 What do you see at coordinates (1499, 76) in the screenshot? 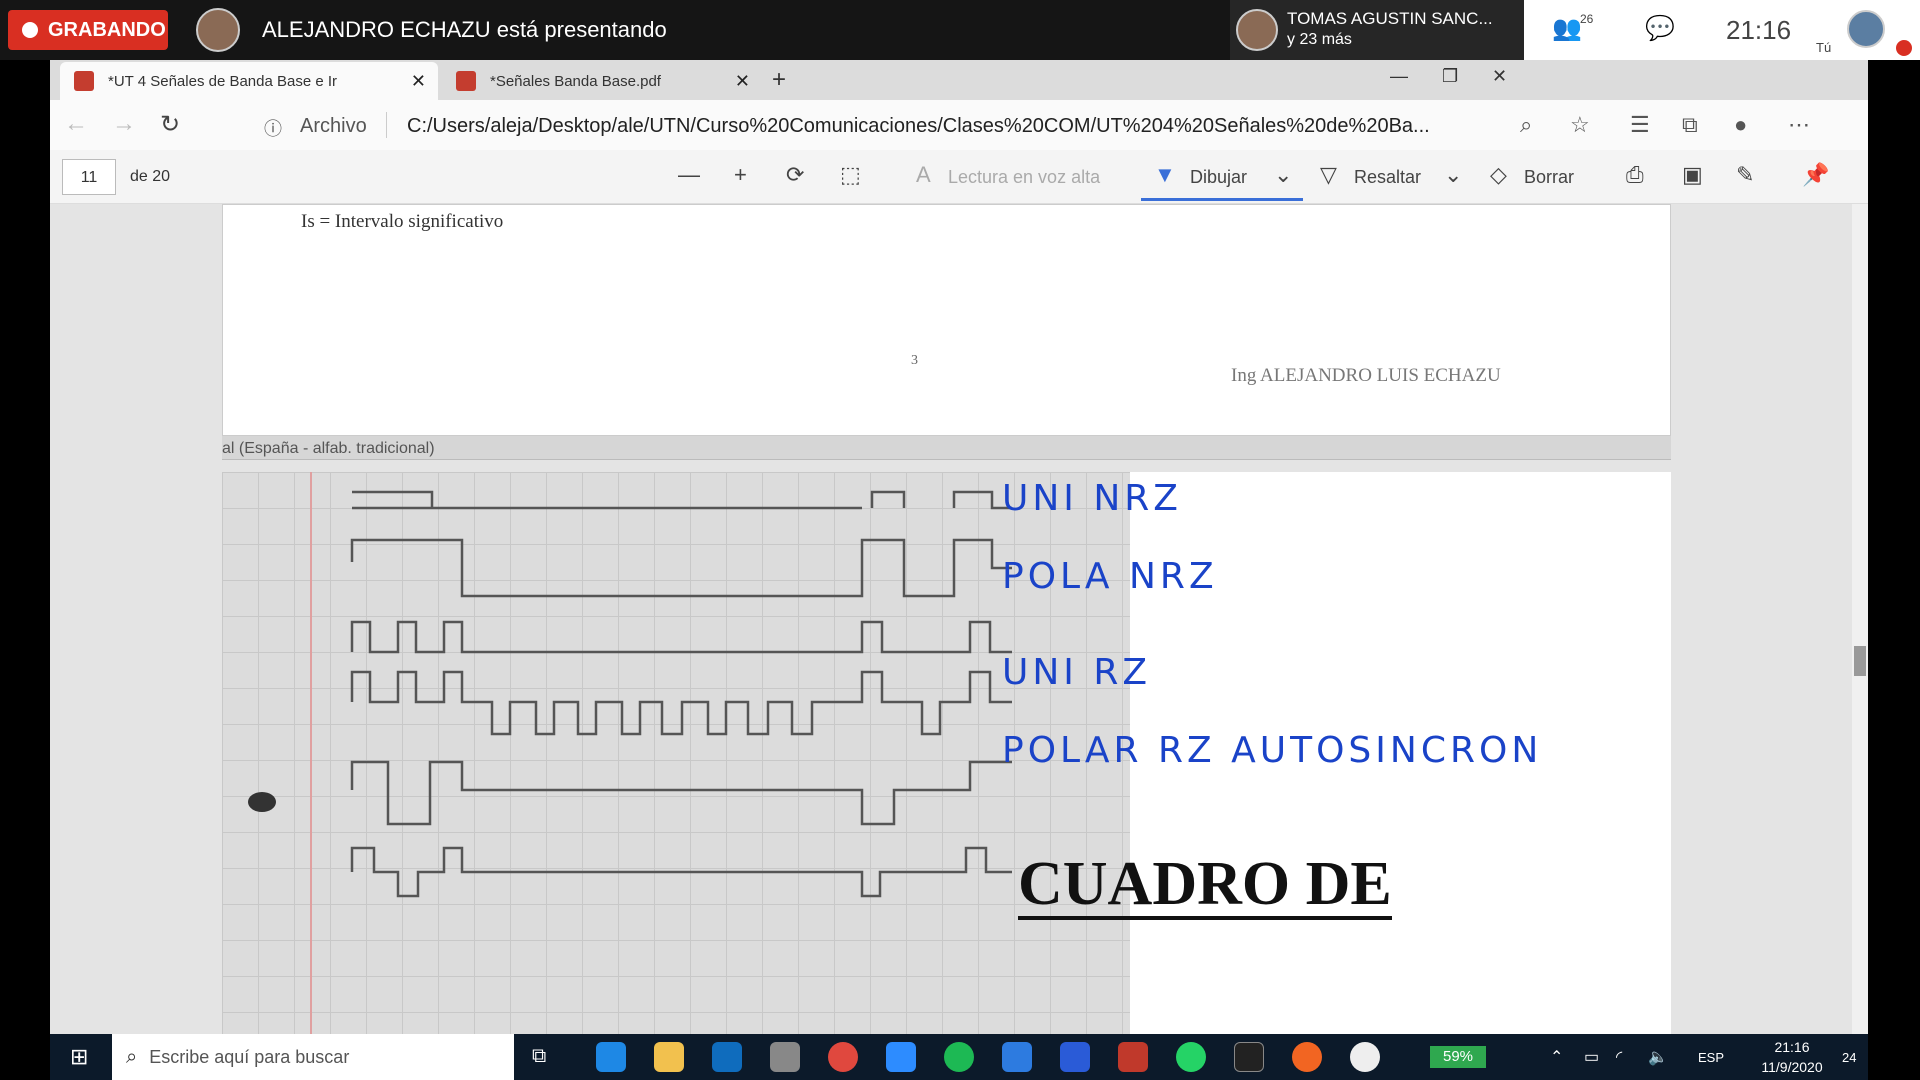
I see `close-window-button: ✕` at bounding box center [1499, 76].